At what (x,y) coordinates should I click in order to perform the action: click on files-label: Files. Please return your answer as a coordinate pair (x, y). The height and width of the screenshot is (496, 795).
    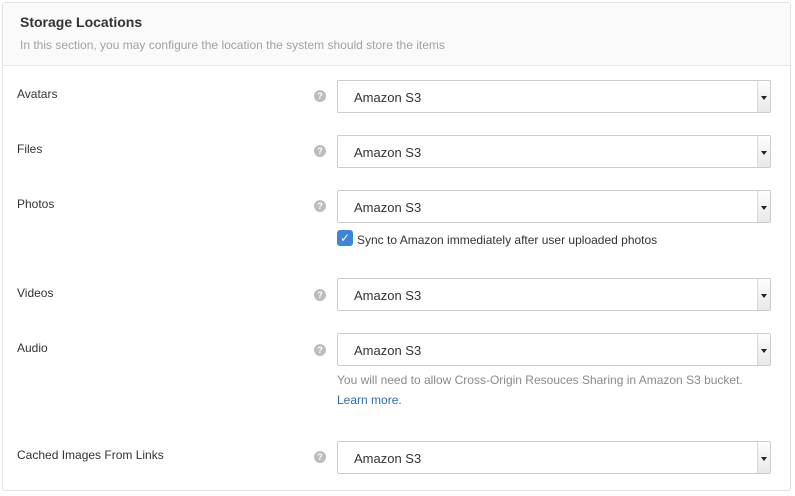
    Looking at the image, I should click on (30, 149).